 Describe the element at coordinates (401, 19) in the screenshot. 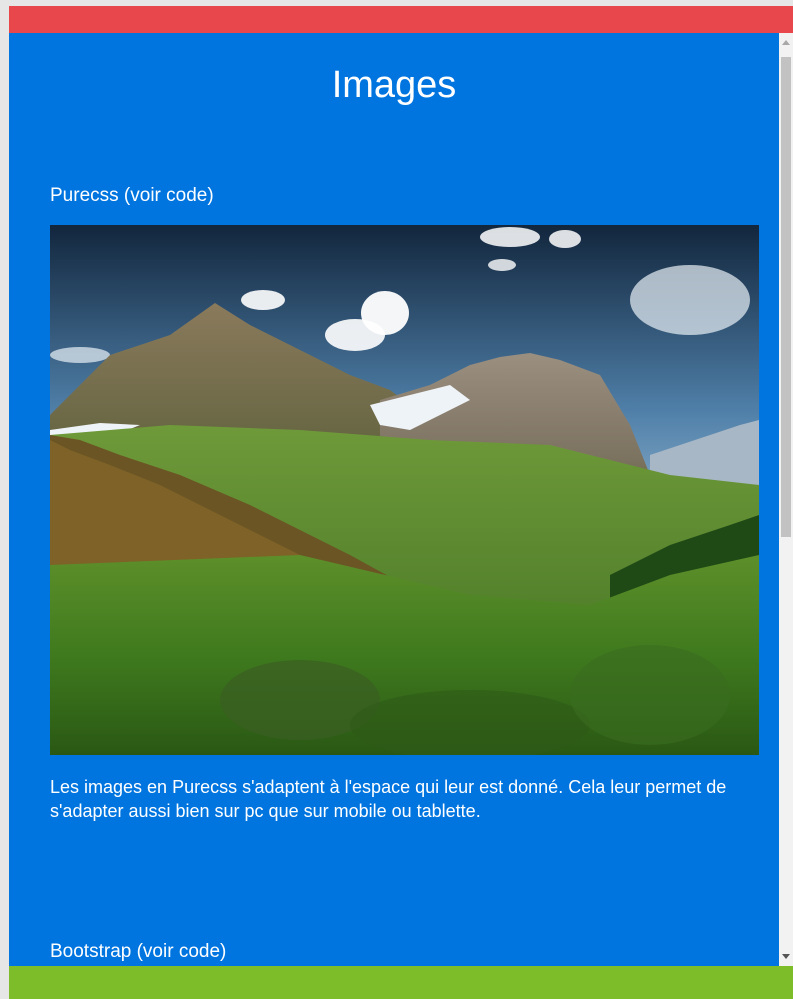

I see `top-bar` at that location.